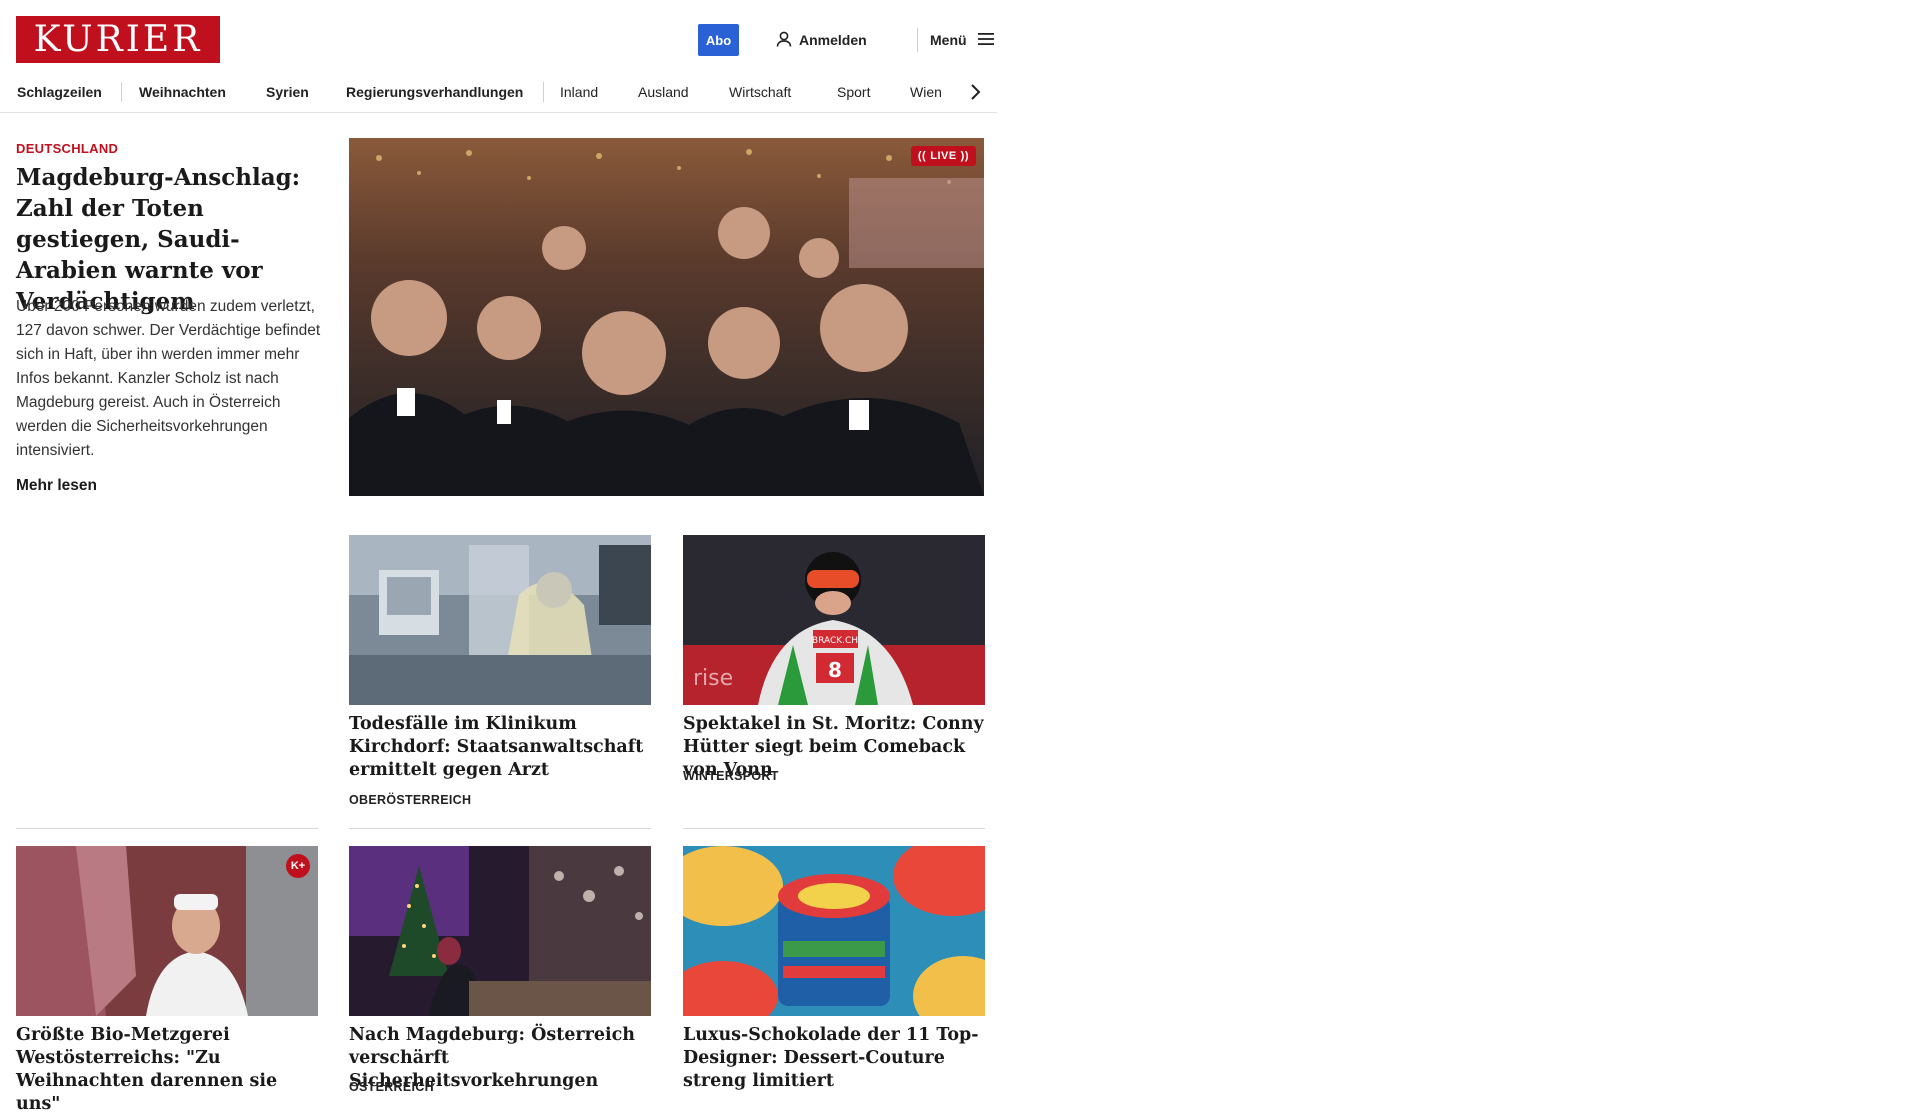  I want to click on live-badge: (( LIVE )), so click(943, 156).